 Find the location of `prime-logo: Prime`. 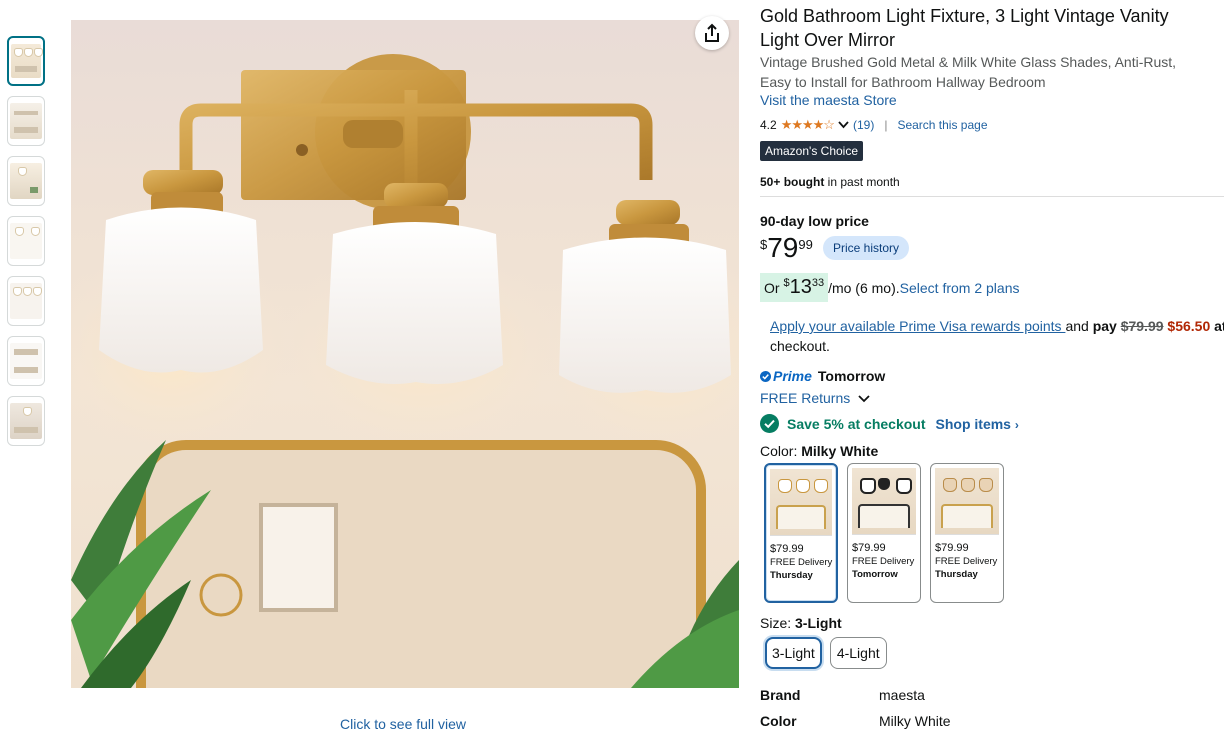

prime-logo: Prime is located at coordinates (786, 376).